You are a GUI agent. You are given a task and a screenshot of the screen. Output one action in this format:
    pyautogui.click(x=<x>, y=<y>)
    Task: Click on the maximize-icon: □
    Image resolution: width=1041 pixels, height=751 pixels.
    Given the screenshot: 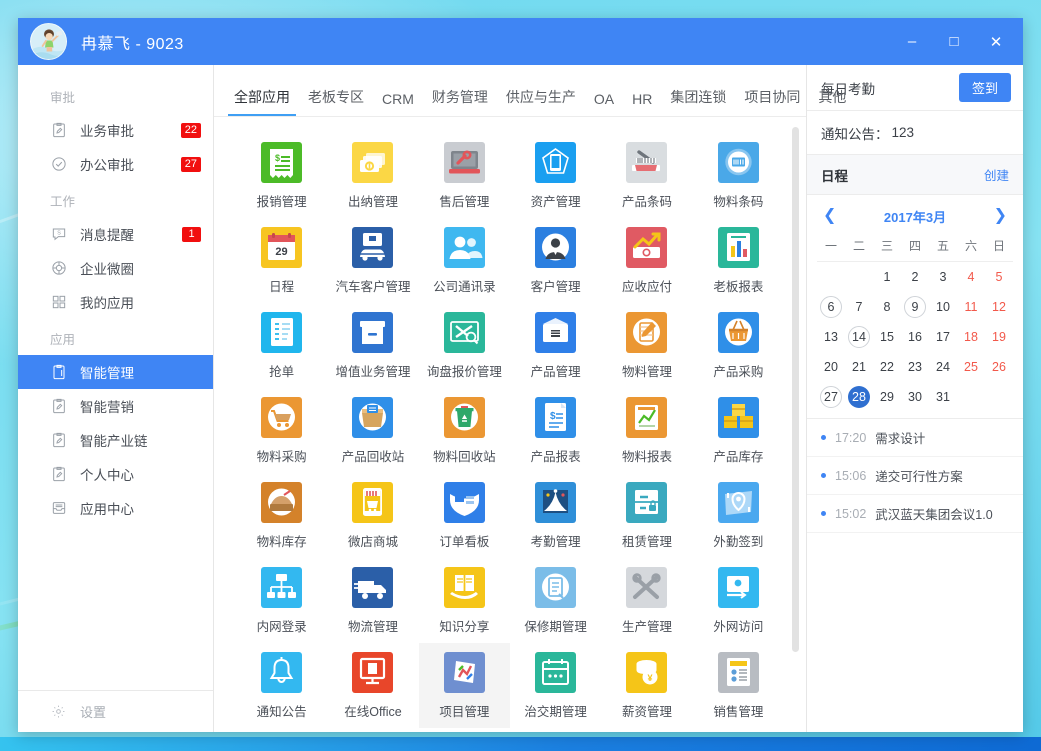 What is the action you would take?
    pyautogui.click(x=954, y=42)
    